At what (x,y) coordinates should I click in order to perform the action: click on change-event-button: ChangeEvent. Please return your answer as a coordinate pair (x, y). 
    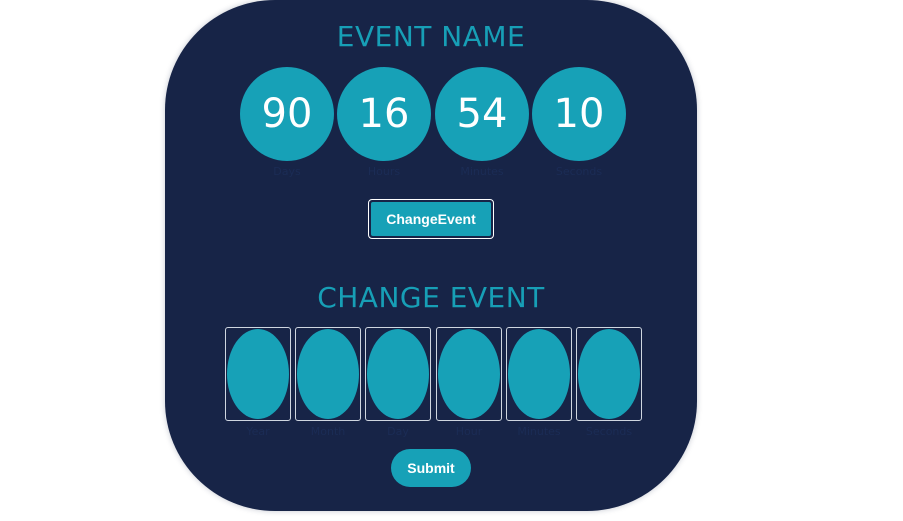
    Looking at the image, I should click on (431, 219).